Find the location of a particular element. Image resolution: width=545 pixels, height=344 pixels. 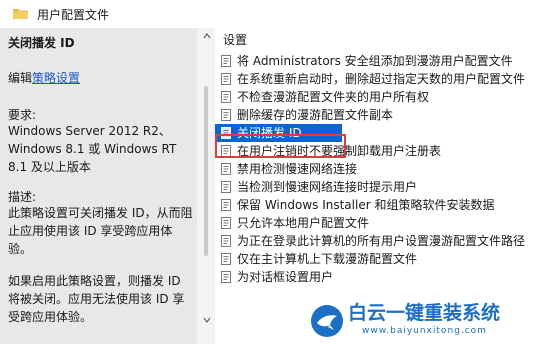

brand-name: 白云一键重装系统 is located at coordinates (424, 313).